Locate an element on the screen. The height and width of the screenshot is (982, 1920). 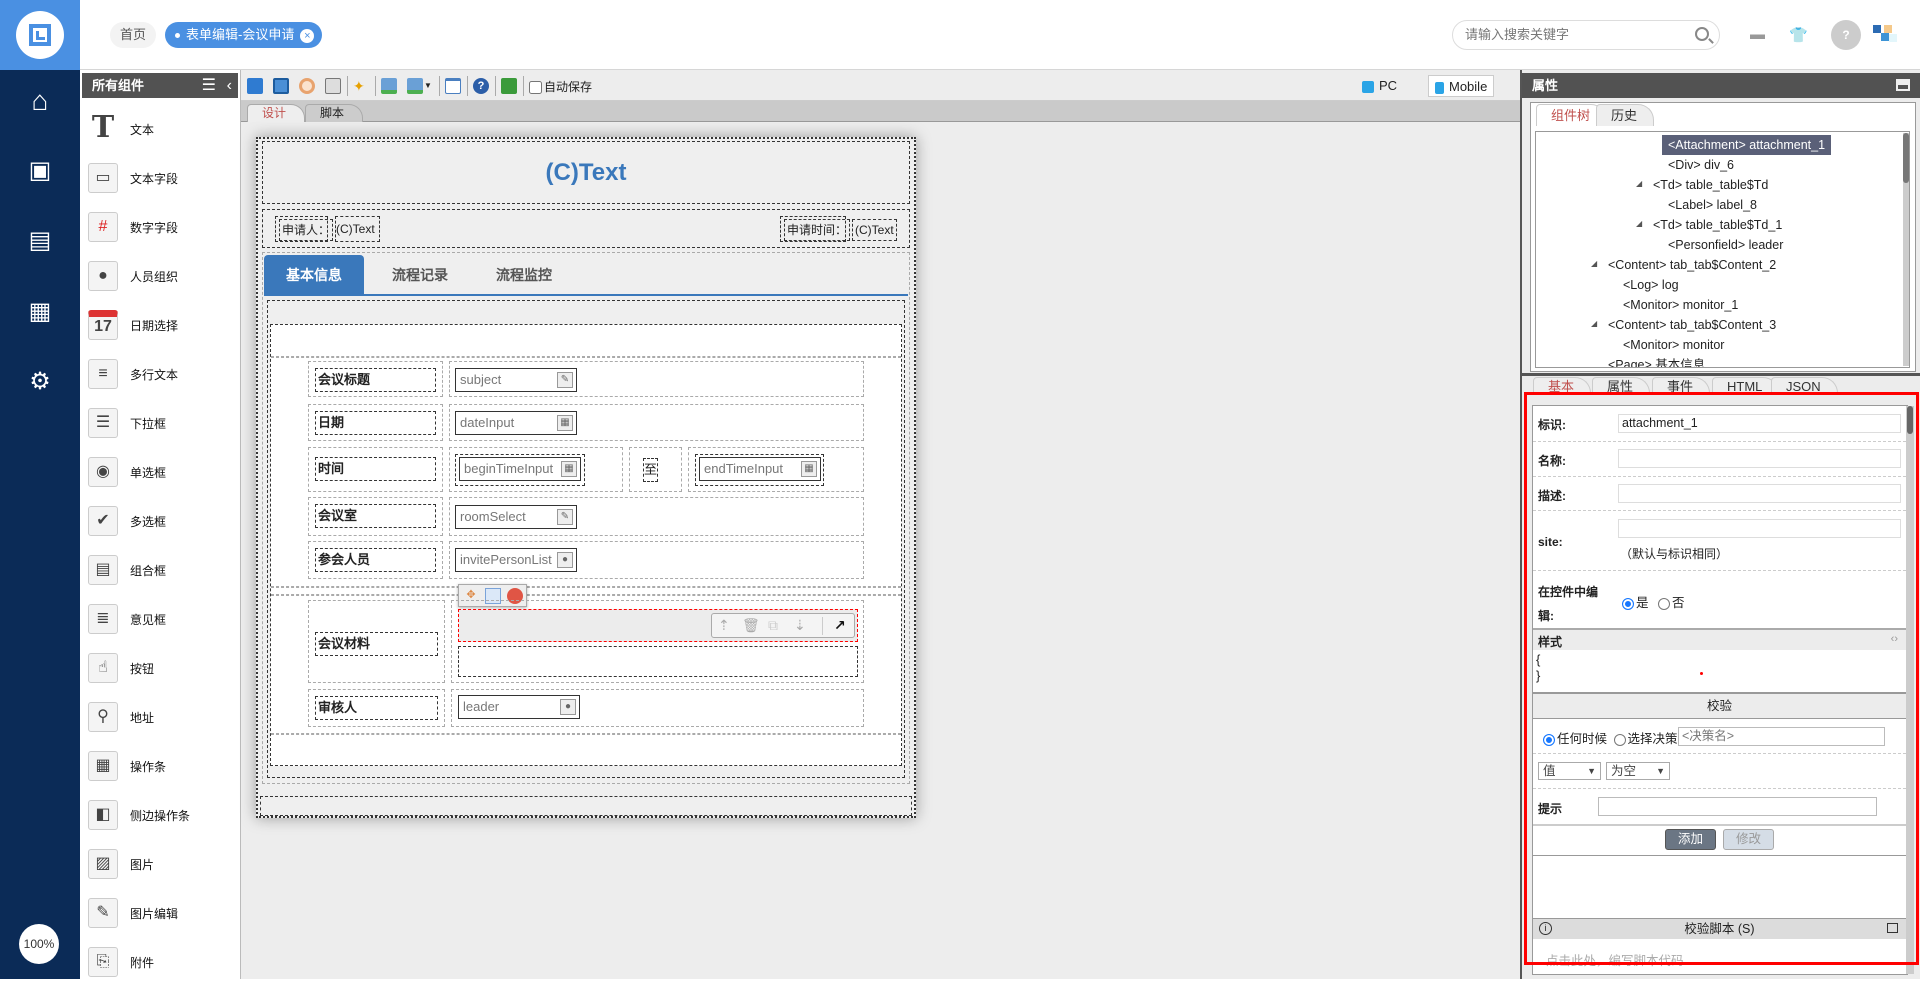
form-tab-basic: 基本信息 is located at coordinates (314, 275).